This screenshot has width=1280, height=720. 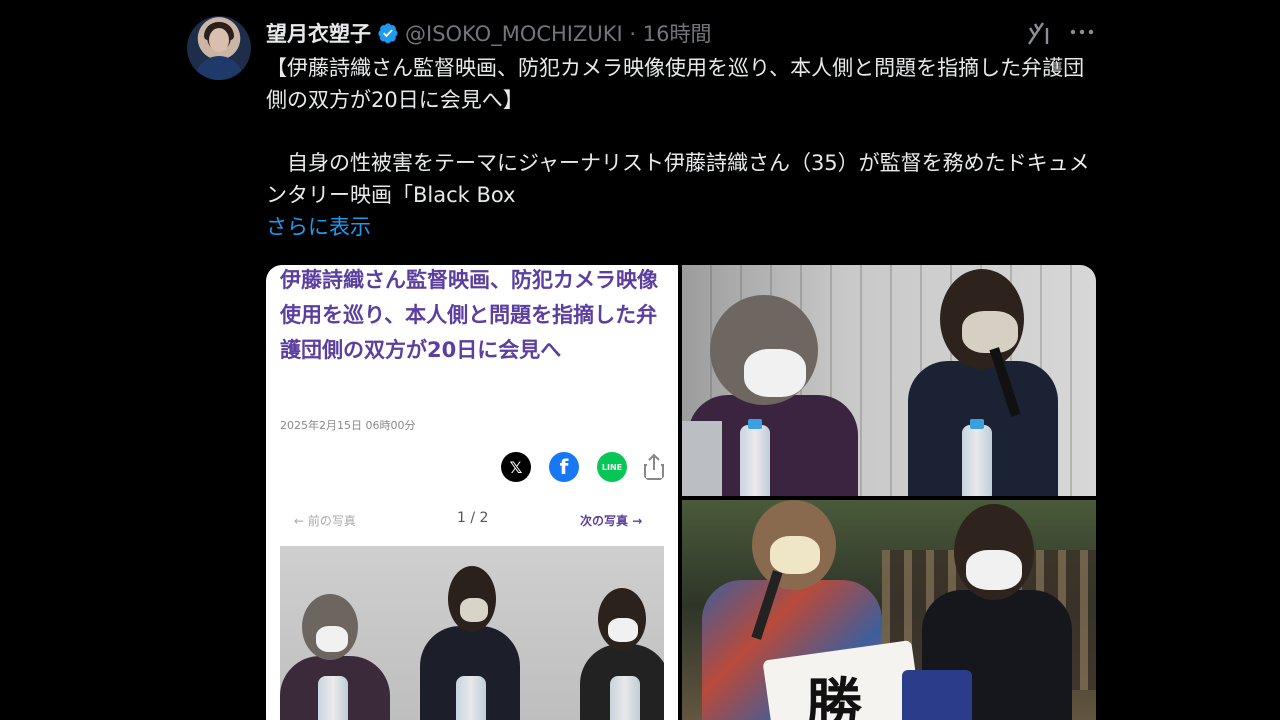 What do you see at coordinates (348, 425) in the screenshot?
I see `article-date: 2025年2月15日 06時00分` at bounding box center [348, 425].